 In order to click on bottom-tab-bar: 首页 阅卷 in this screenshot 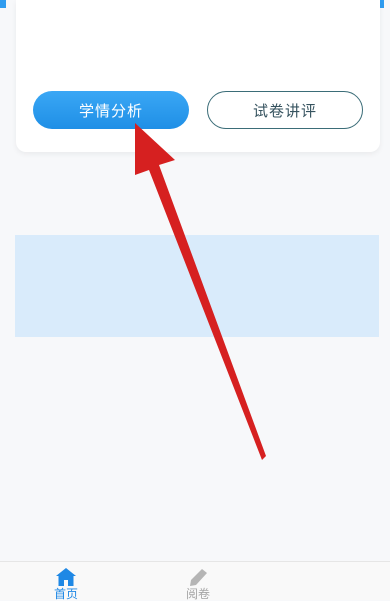, I will do `click(195, 581)`.